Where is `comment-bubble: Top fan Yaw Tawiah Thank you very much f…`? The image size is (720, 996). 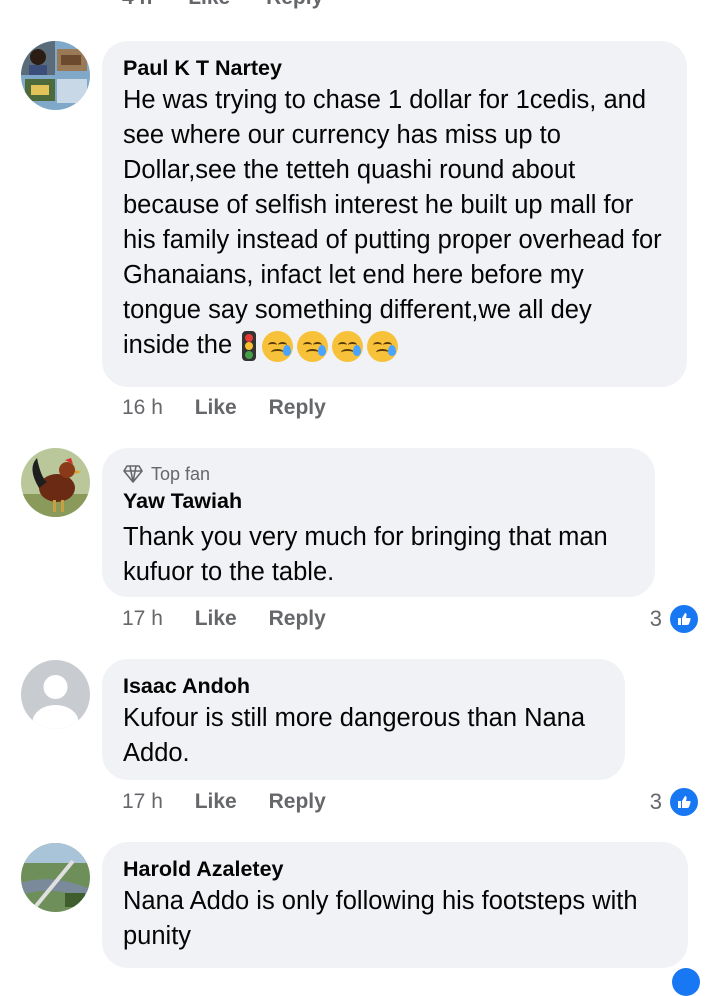
comment-bubble: Top fan Yaw Tawiah Thank you very much f… is located at coordinates (378, 522).